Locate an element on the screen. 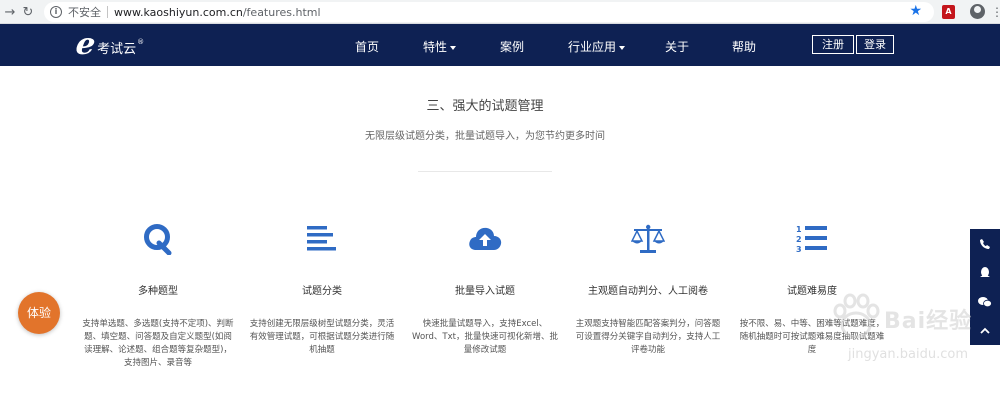 Image resolution: width=1000 pixels, height=401 pixels. feature-title: 多种题型 is located at coordinates (158, 291).